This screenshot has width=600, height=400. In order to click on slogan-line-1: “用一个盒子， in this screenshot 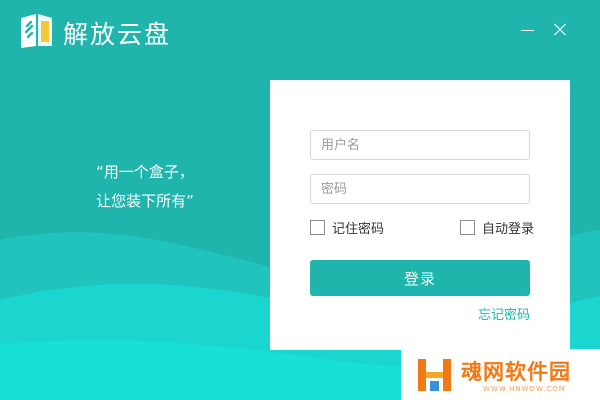, I will do `click(145, 172)`.